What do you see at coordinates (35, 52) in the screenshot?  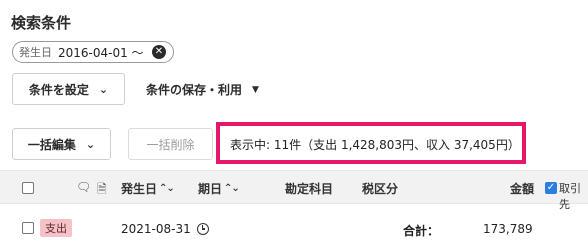 I see `filter-chip-key: 発生日` at bounding box center [35, 52].